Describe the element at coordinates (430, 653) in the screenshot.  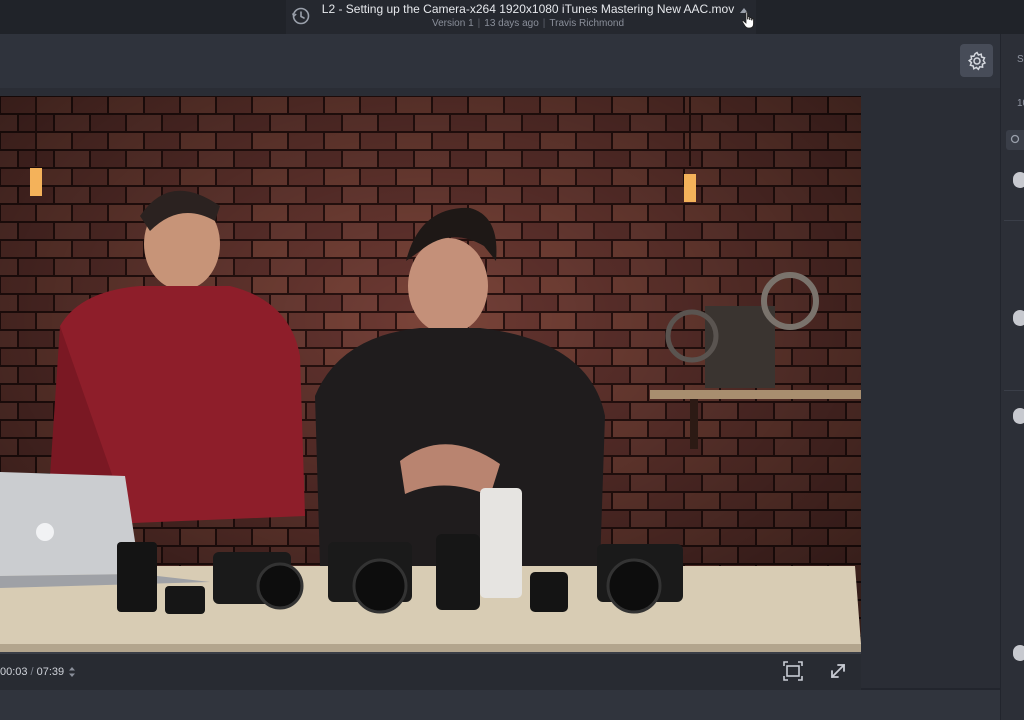
I see `scrub-bar` at that location.